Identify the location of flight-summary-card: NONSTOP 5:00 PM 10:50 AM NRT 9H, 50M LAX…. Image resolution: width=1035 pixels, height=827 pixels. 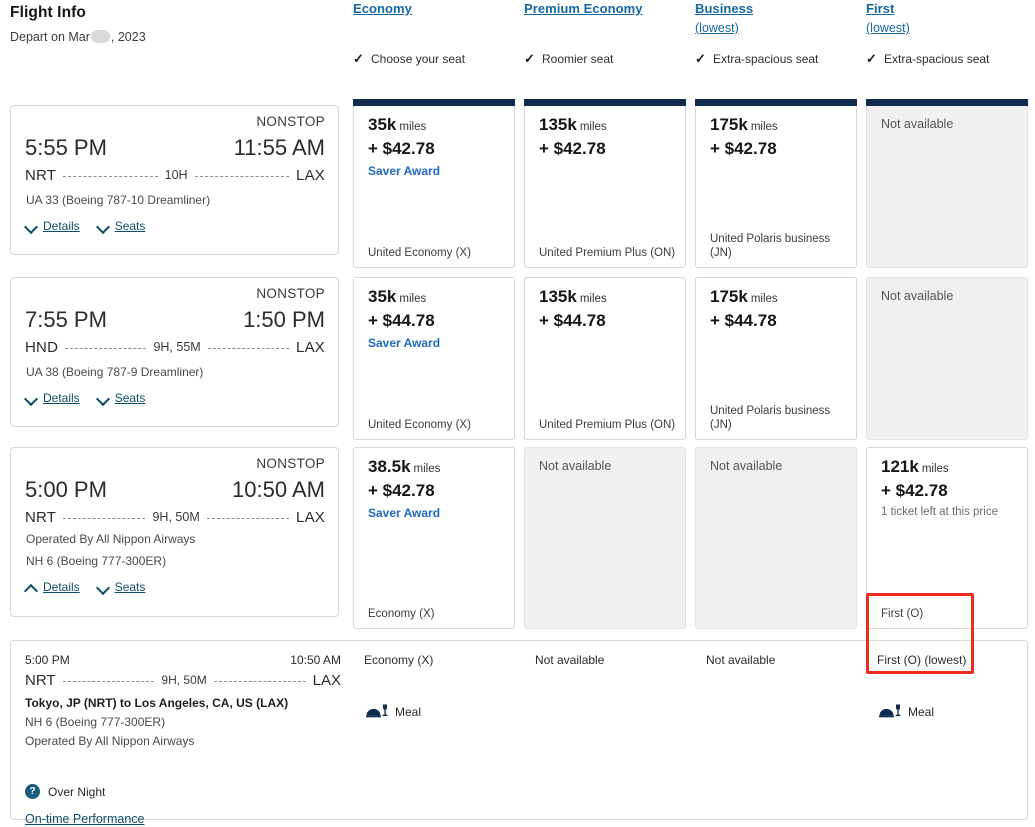
(174, 532).